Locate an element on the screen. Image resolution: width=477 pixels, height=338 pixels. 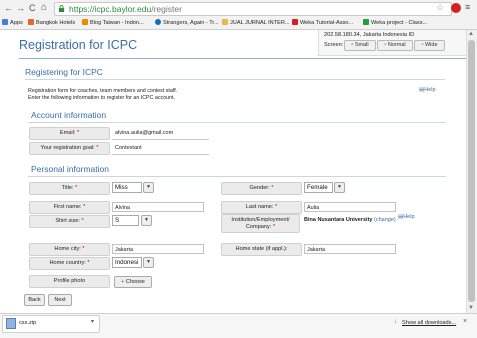
blogger-icon is located at coordinates (85, 22).